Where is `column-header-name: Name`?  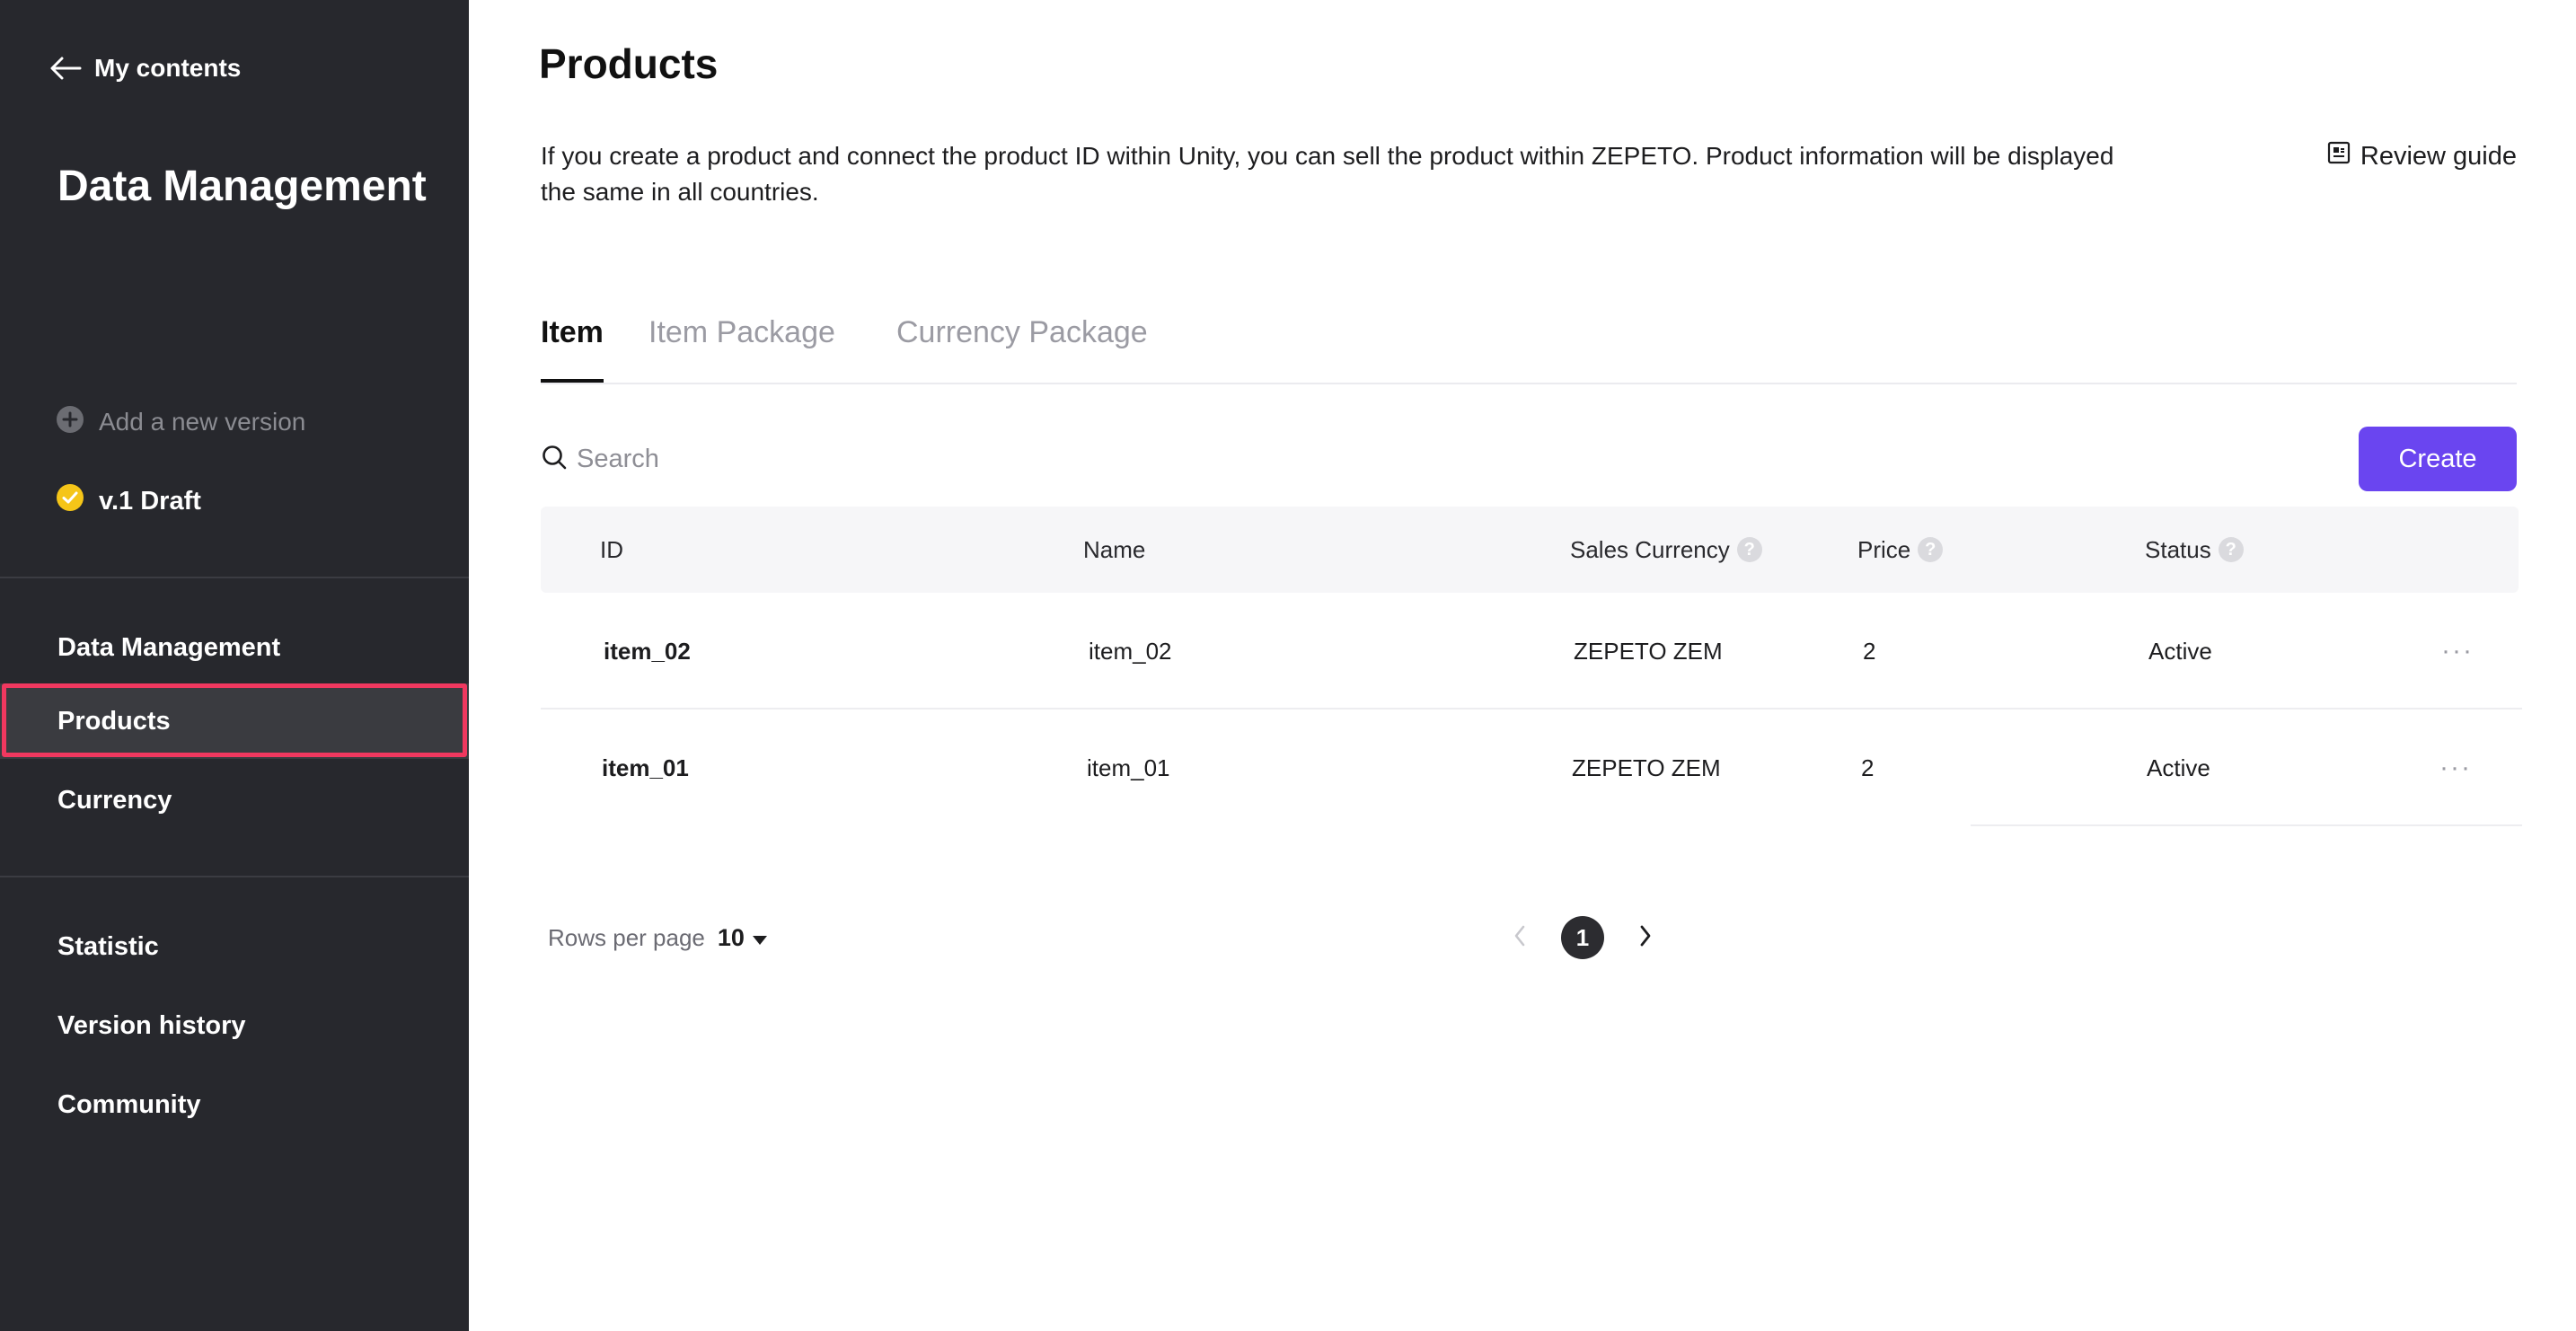
column-header-name: Name is located at coordinates (1114, 550).